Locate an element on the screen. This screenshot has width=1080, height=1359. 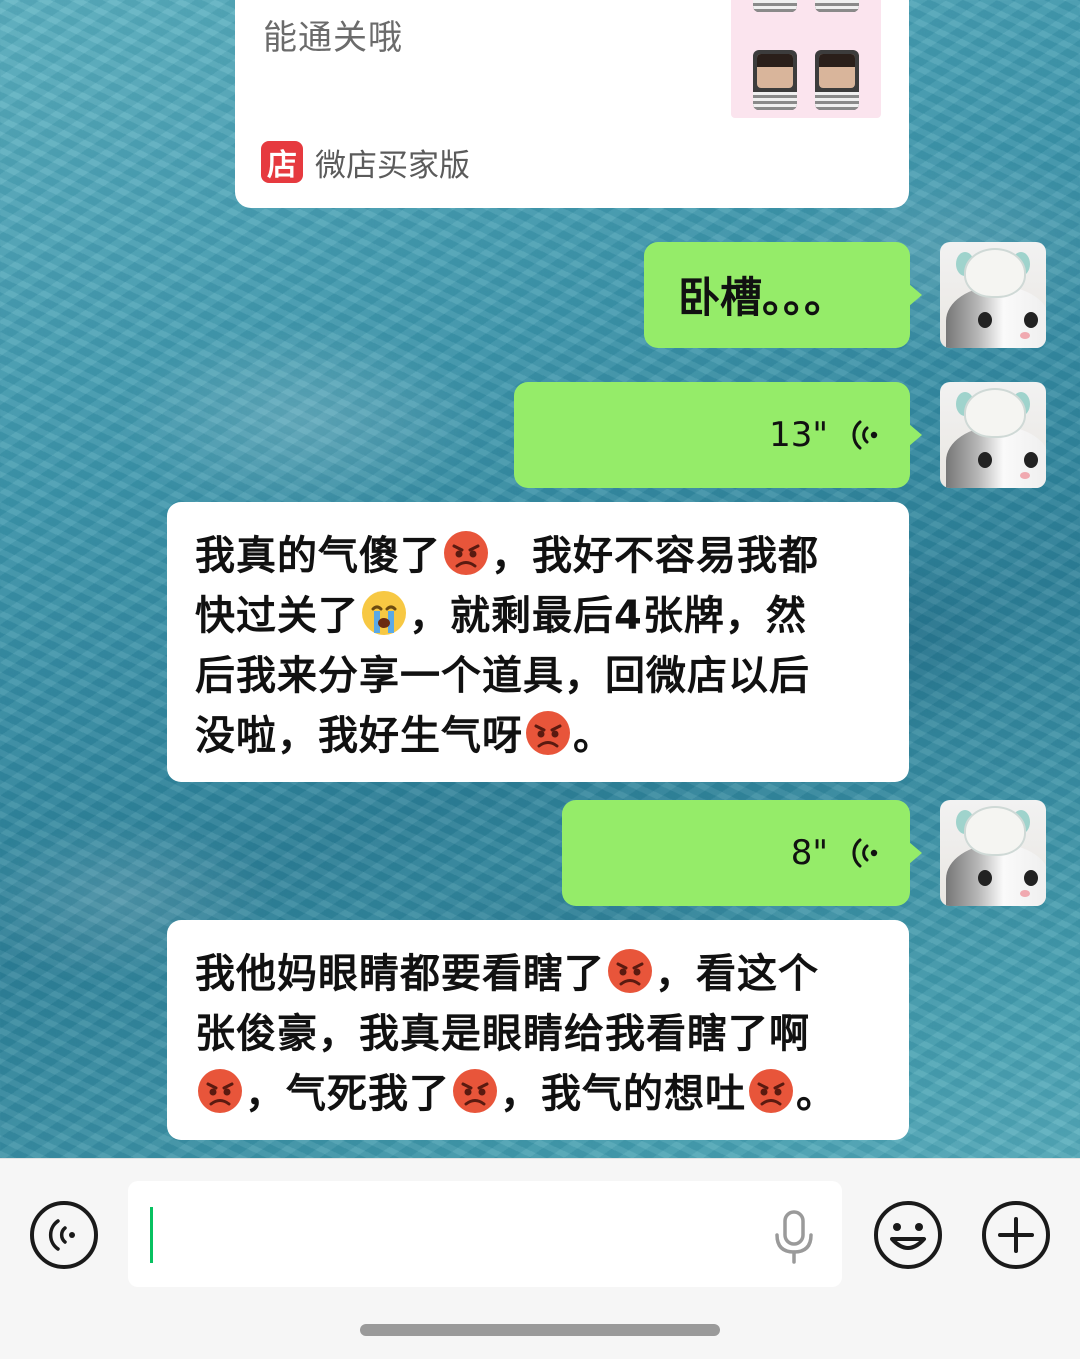
message-line: 快过关了 ，就剩最后4张牌，然 is located at coordinates (545, 616).